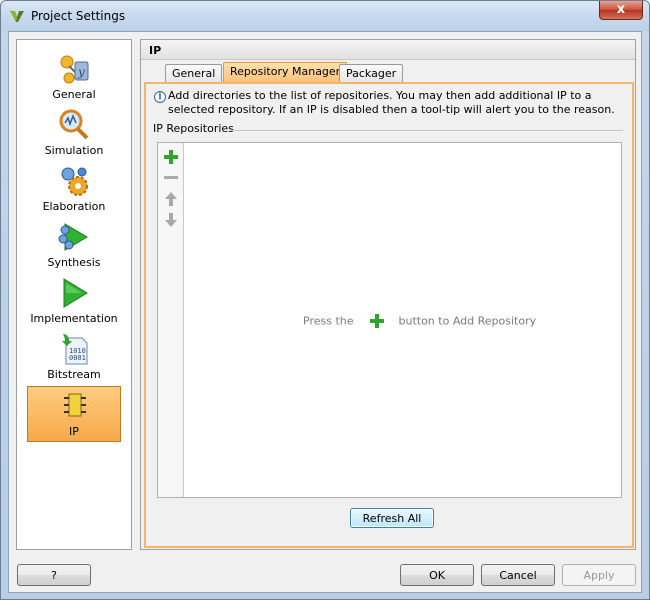 The width and height of the screenshot is (650, 600). What do you see at coordinates (74, 262) in the screenshot?
I see `nav-label-synthesis: Synthesis` at bounding box center [74, 262].